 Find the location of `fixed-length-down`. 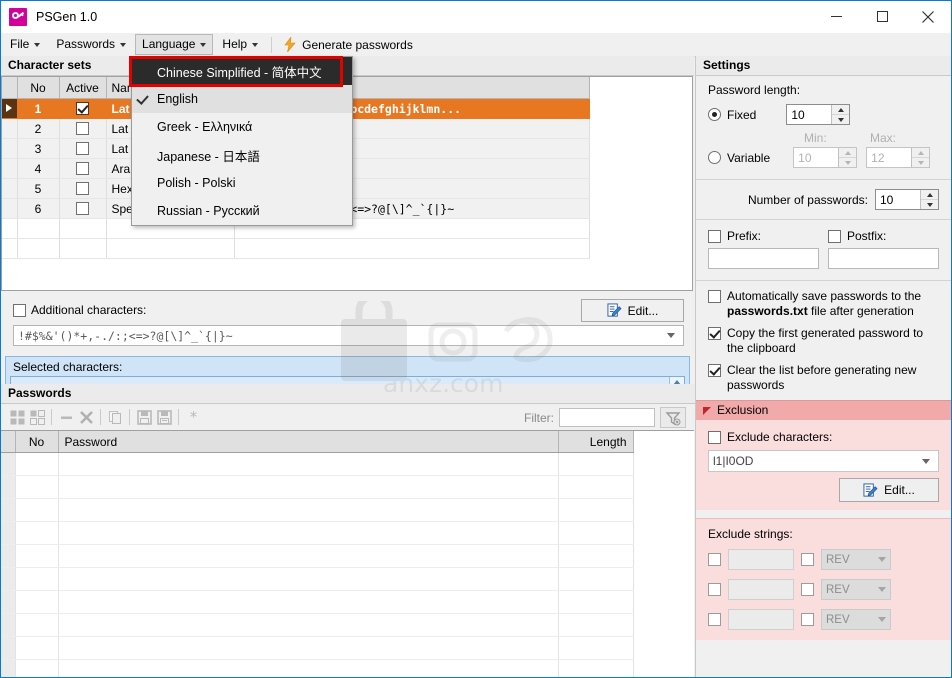

fixed-length-down is located at coordinates (840, 119).